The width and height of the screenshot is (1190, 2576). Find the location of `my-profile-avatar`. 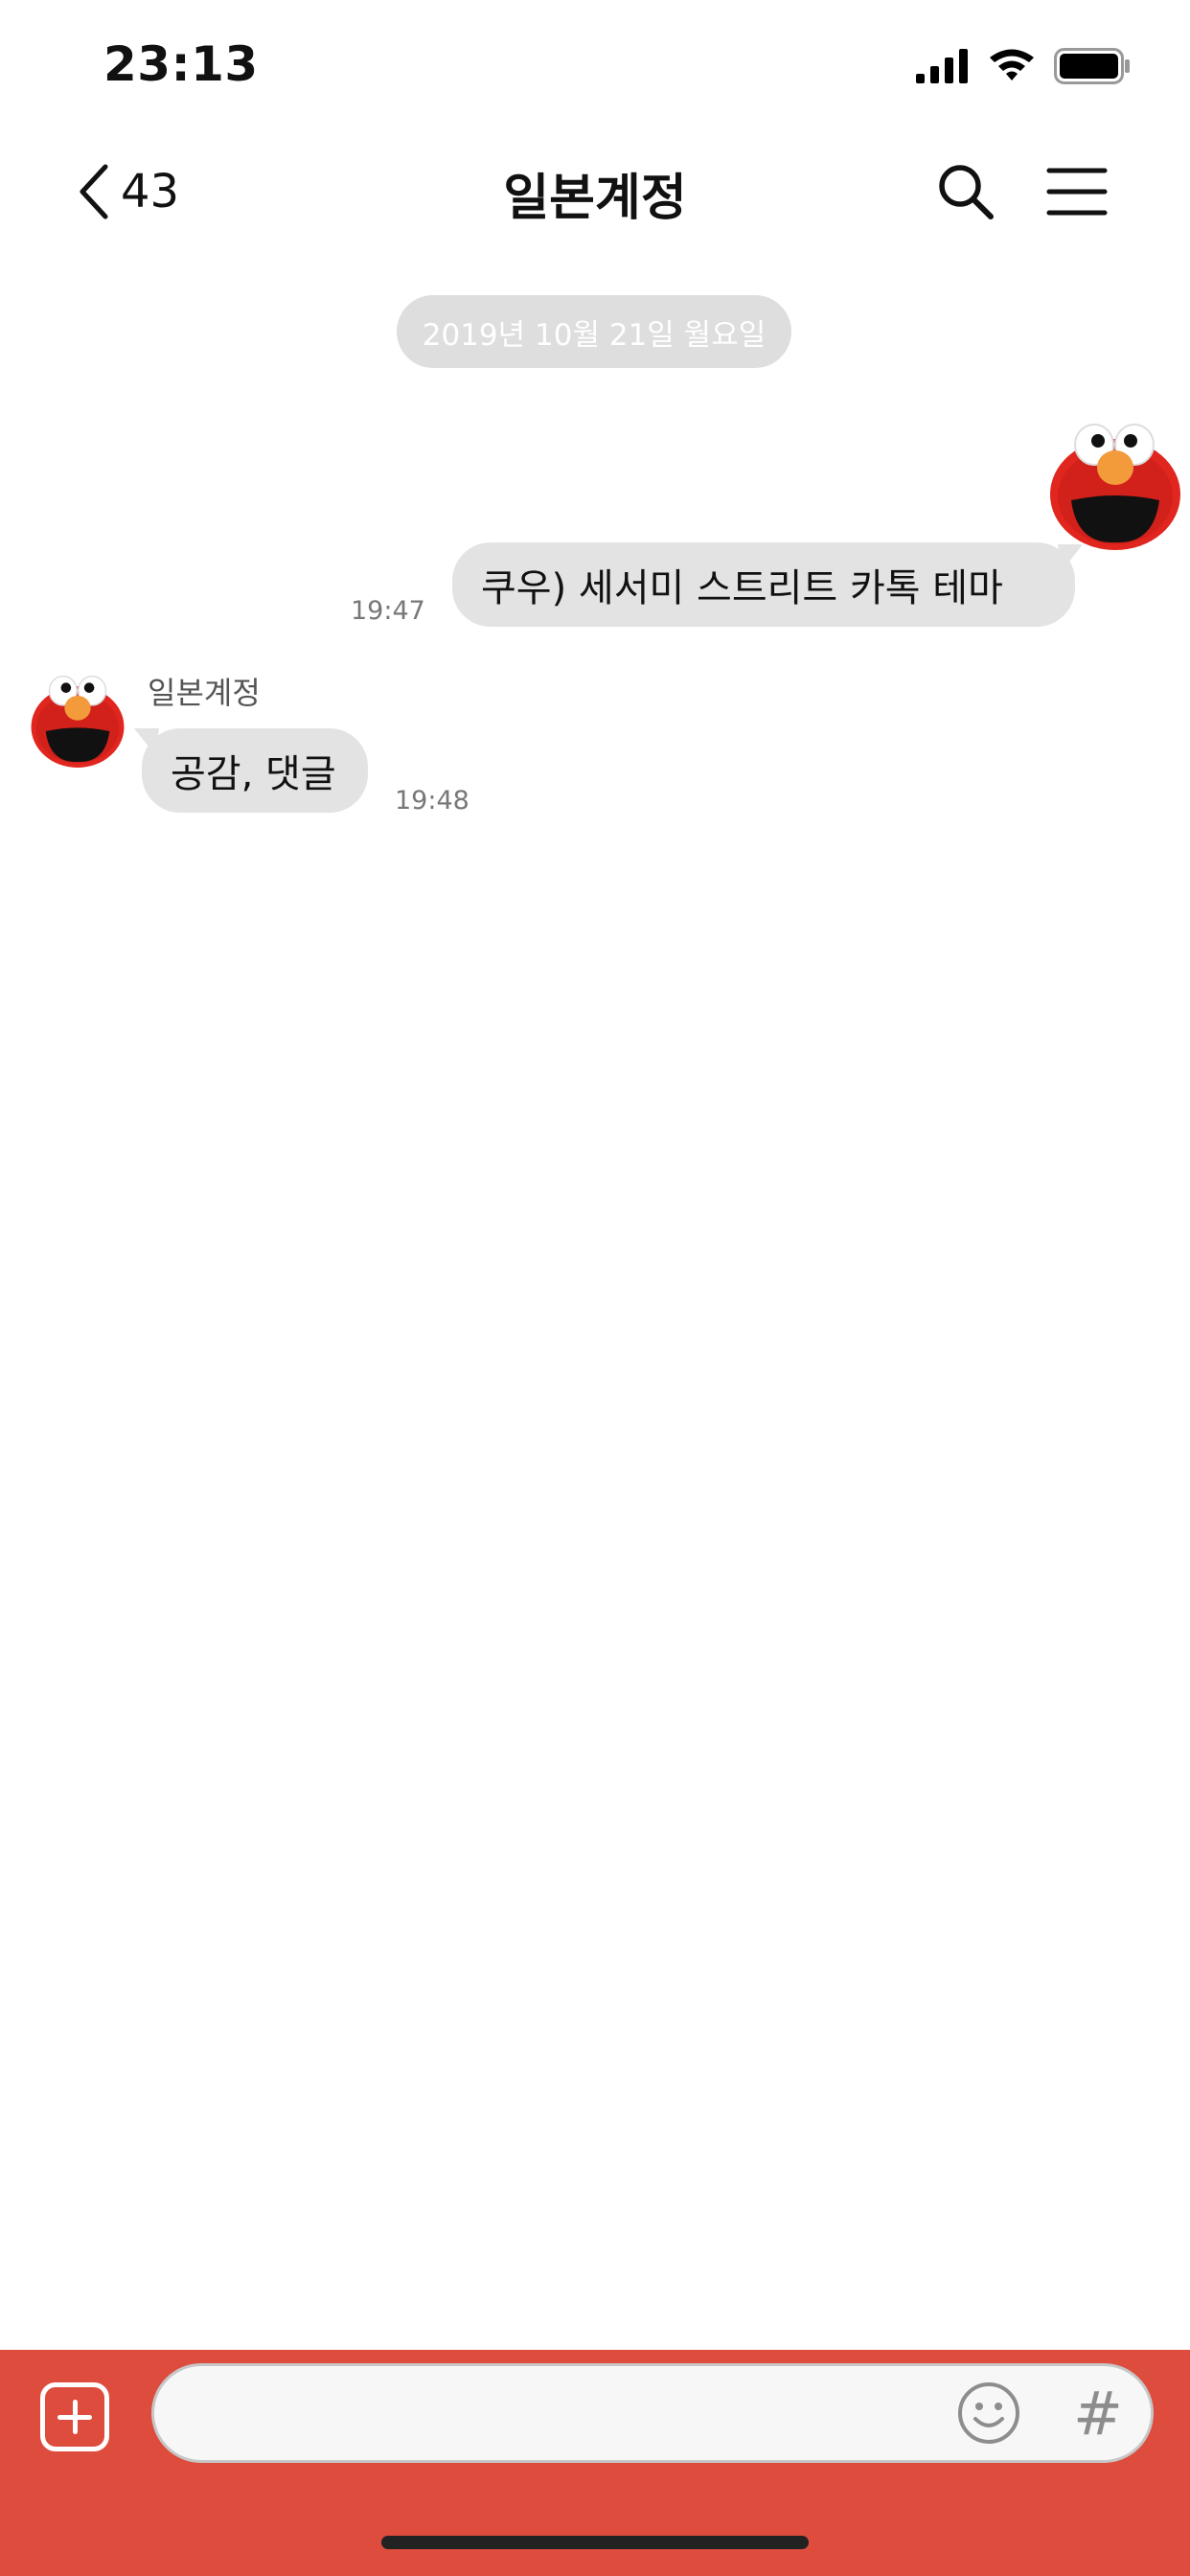

my-profile-avatar is located at coordinates (1115, 487).